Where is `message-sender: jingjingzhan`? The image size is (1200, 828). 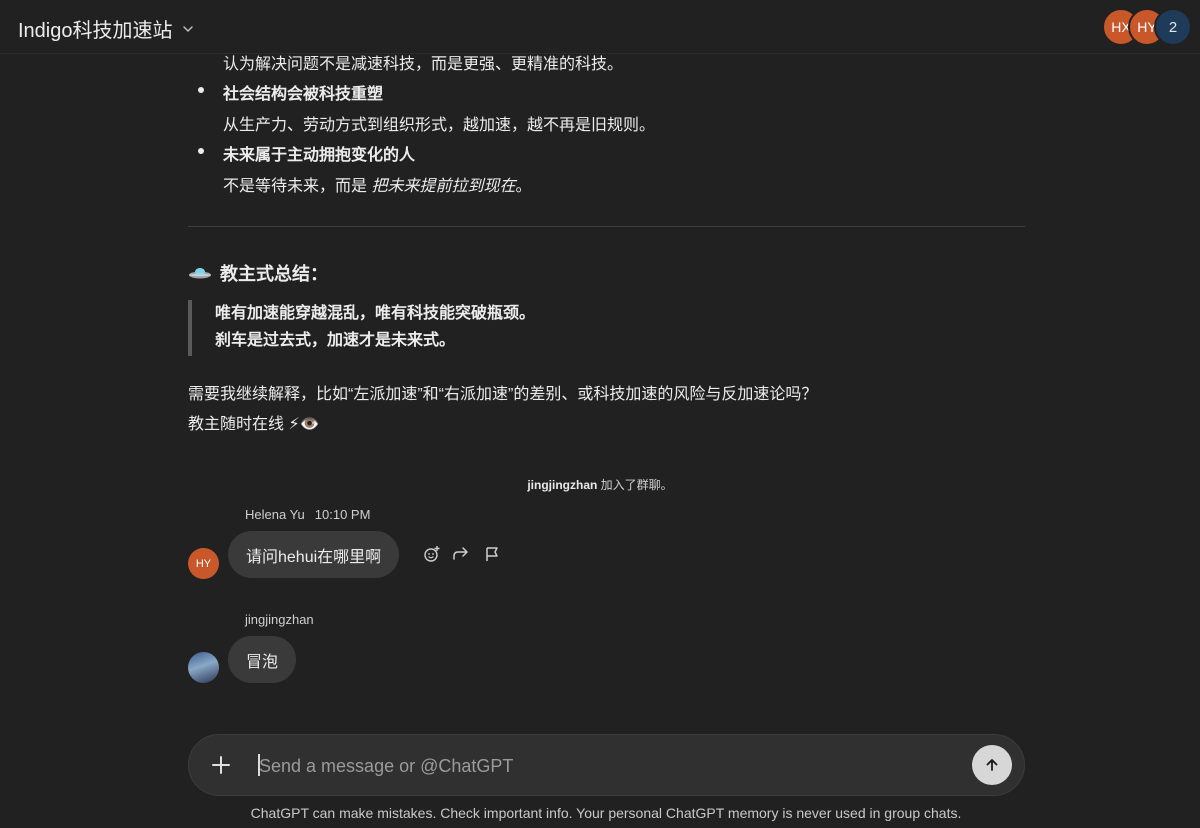 message-sender: jingjingzhan is located at coordinates (279, 619).